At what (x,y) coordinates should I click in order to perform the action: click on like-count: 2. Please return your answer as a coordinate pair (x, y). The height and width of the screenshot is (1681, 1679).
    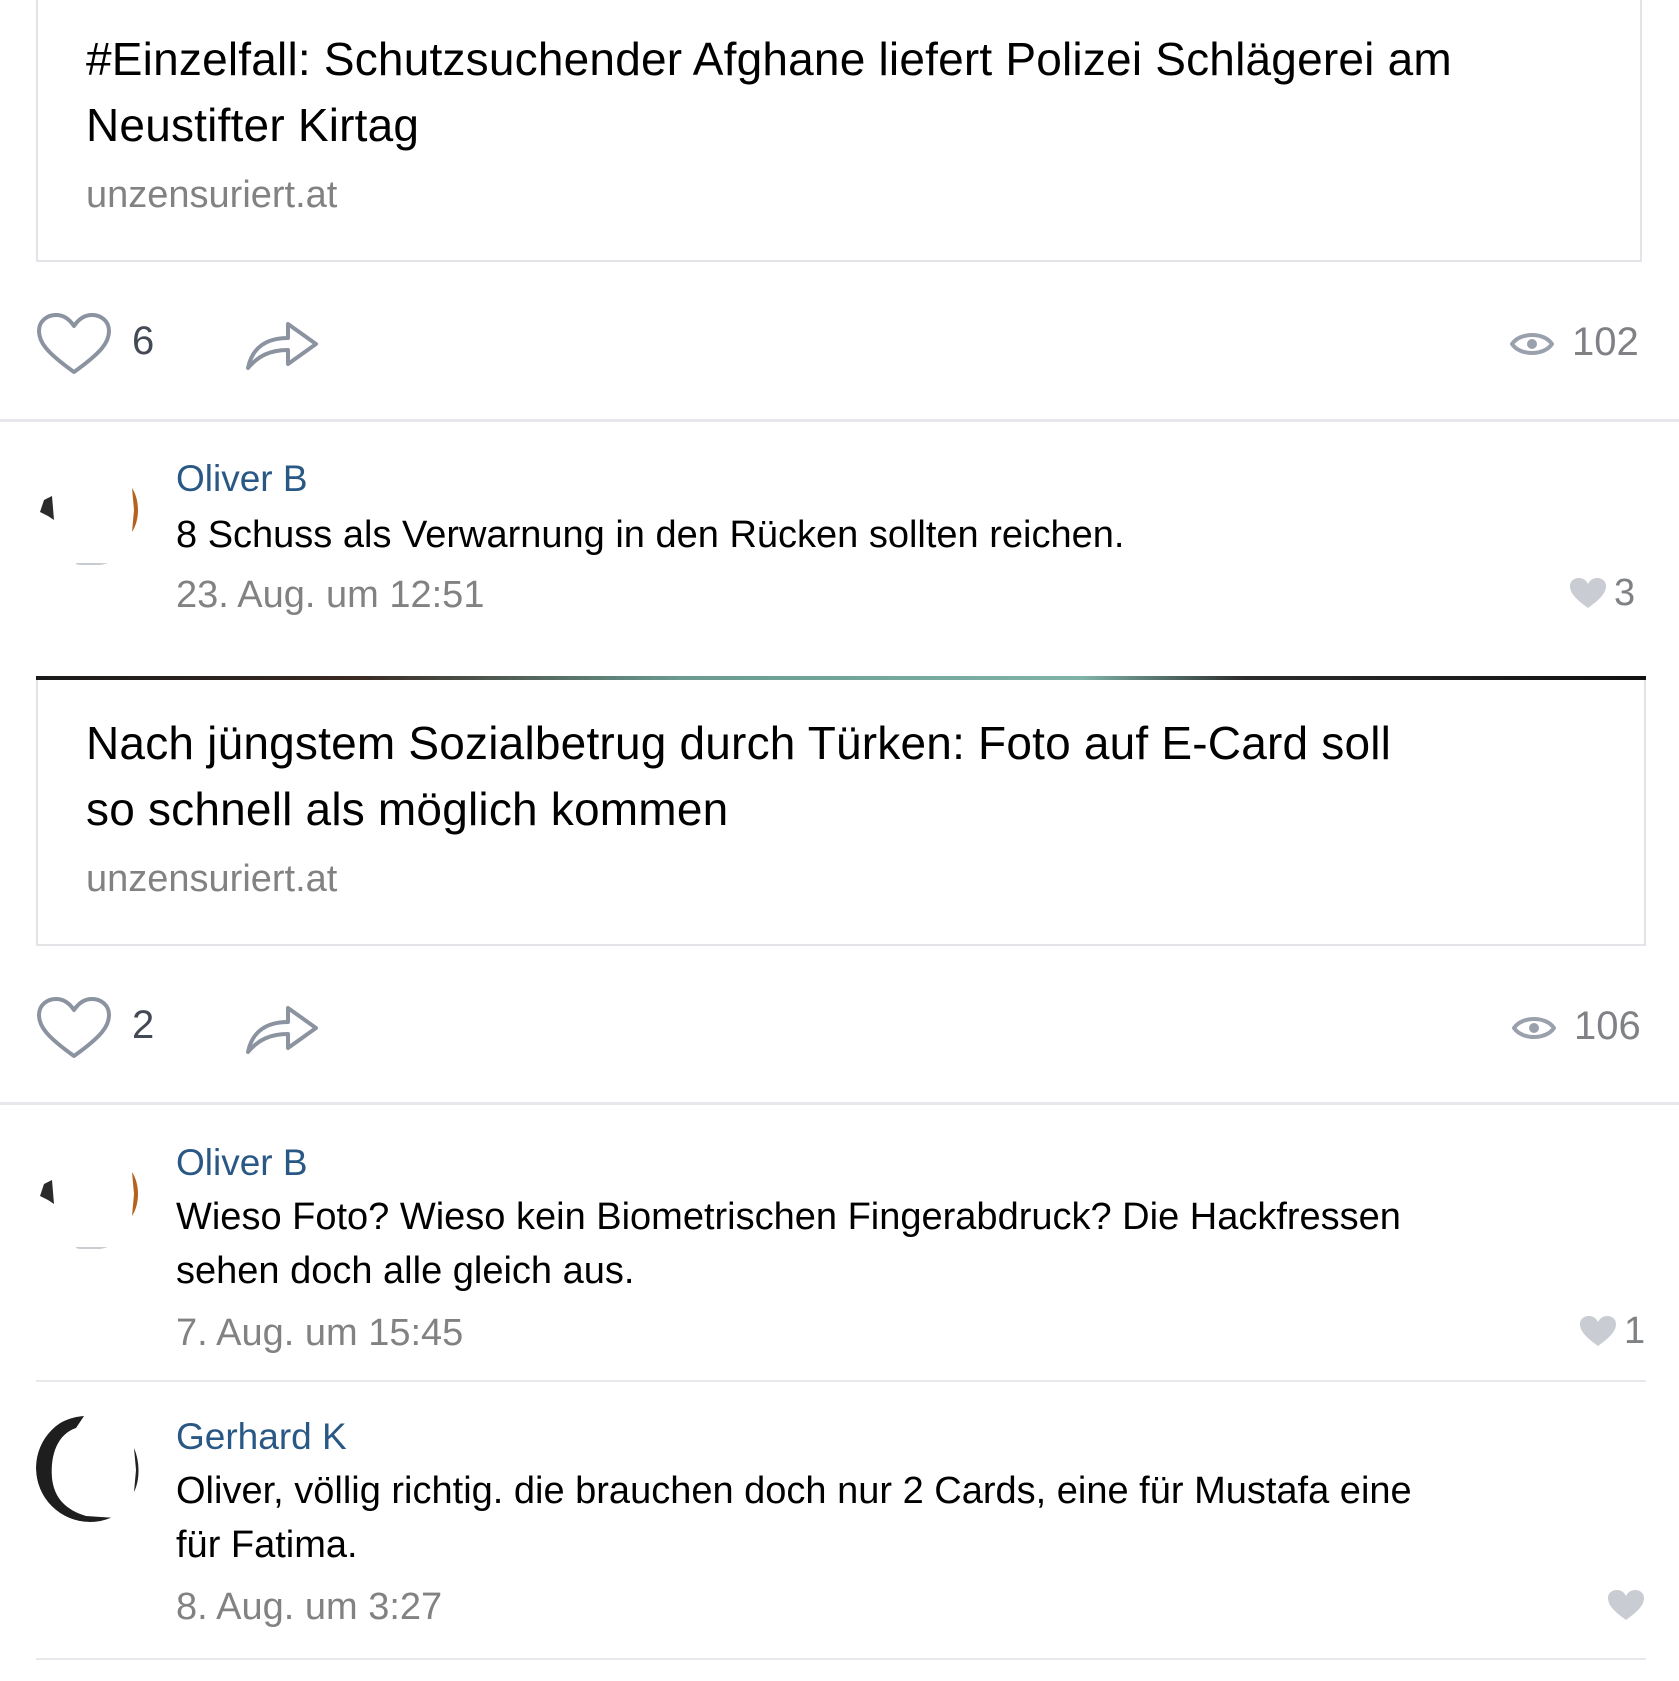
    Looking at the image, I should click on (143, 1025).